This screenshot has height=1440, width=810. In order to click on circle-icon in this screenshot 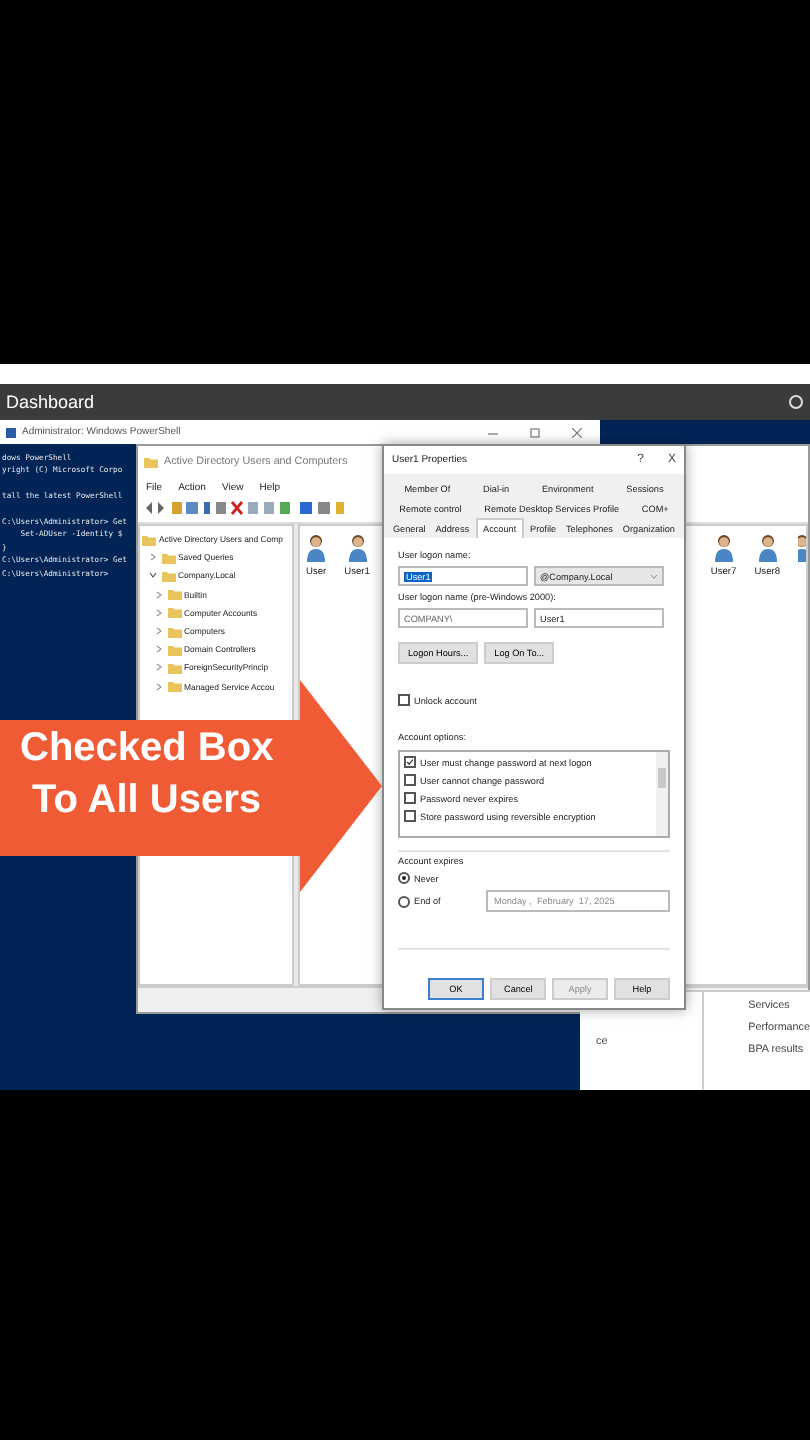, I will do `click(796, 402)`.